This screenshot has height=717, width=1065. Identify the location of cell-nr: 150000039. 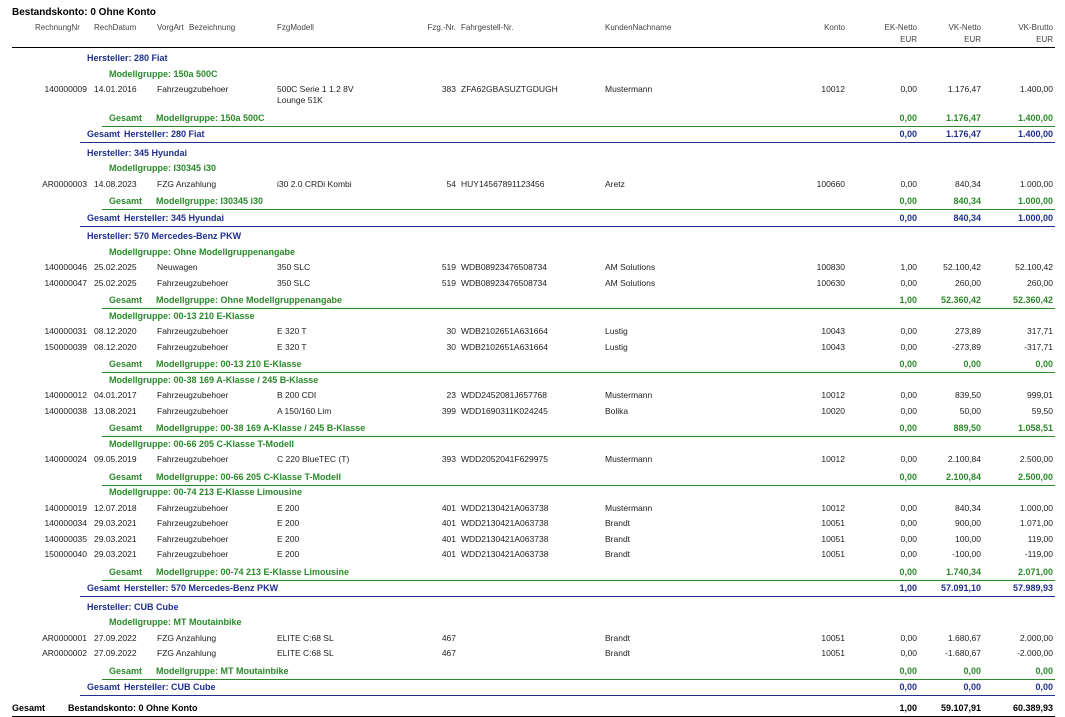
(65, 346).